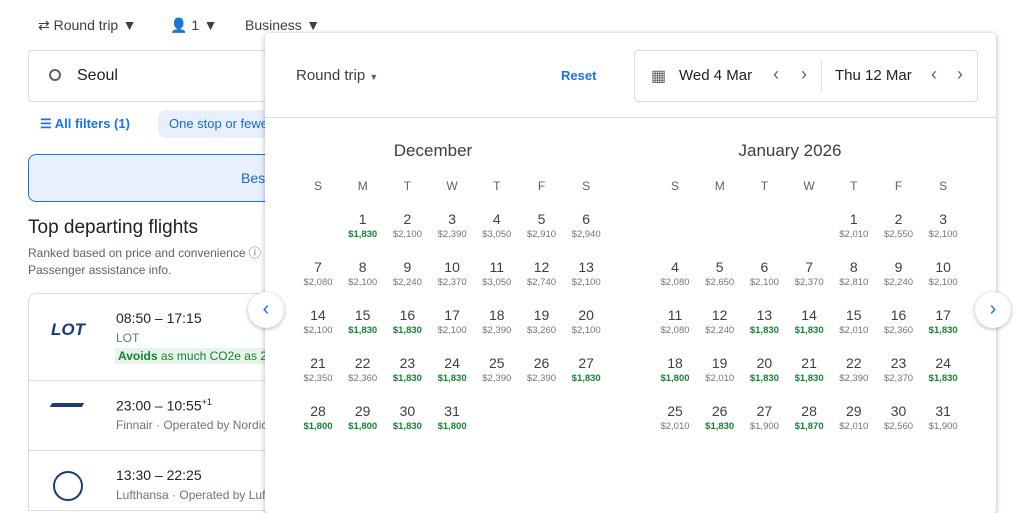 The height and width of the screenshot is (513, 1024). What do you see at coordinates (809, 273) in the screenshot?
I see `calendar-day: 7 $2,370` at bounding box center [809, 273].